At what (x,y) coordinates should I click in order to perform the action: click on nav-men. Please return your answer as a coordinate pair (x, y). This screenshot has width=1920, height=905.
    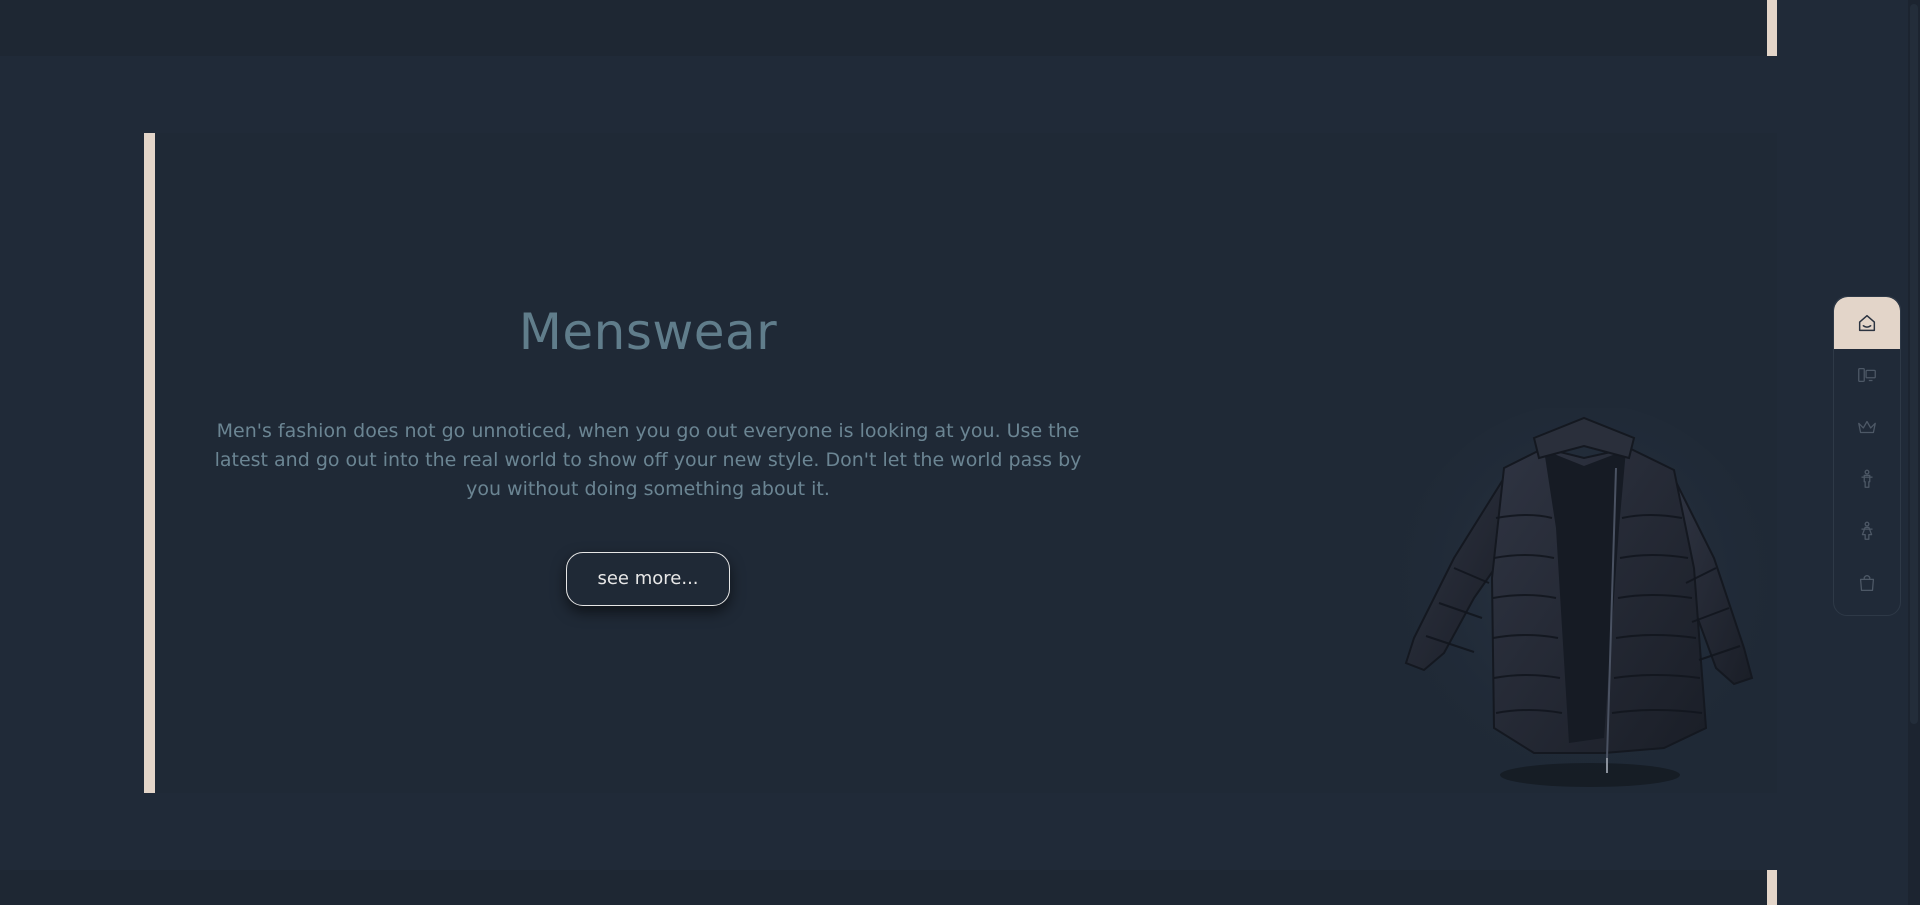
    Looking at the image, I should click on (1867, 479).